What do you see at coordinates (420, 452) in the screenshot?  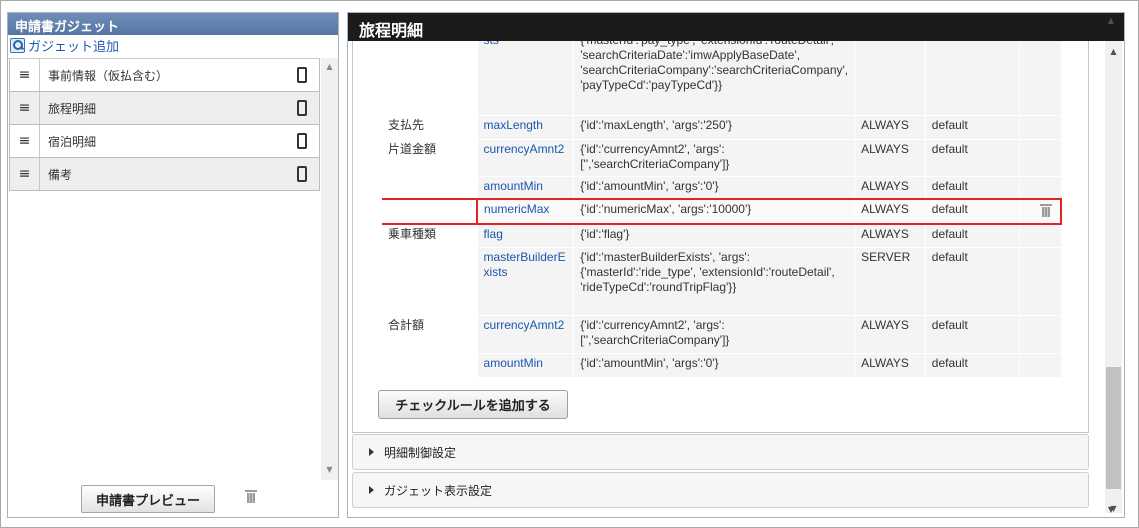 I see `accordion-label: 明細制御設定` at bounding box center [420, 452].